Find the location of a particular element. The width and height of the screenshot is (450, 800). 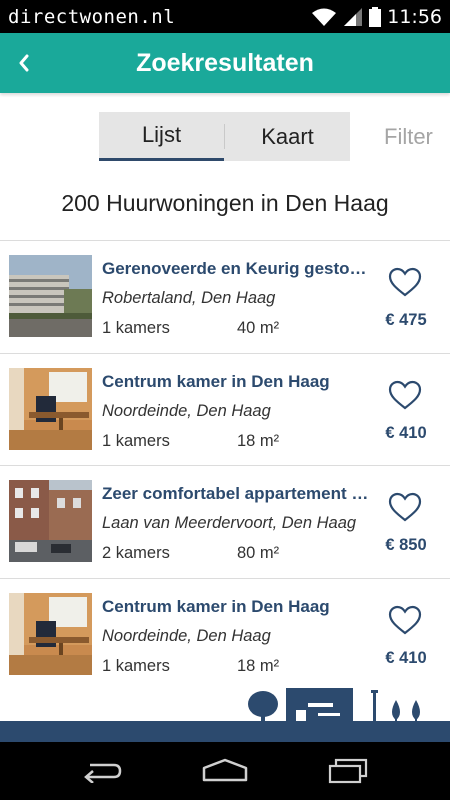

listing-title: Gerenoveerde en Keurig gestoffeerd is located at coordinates (236, 268).